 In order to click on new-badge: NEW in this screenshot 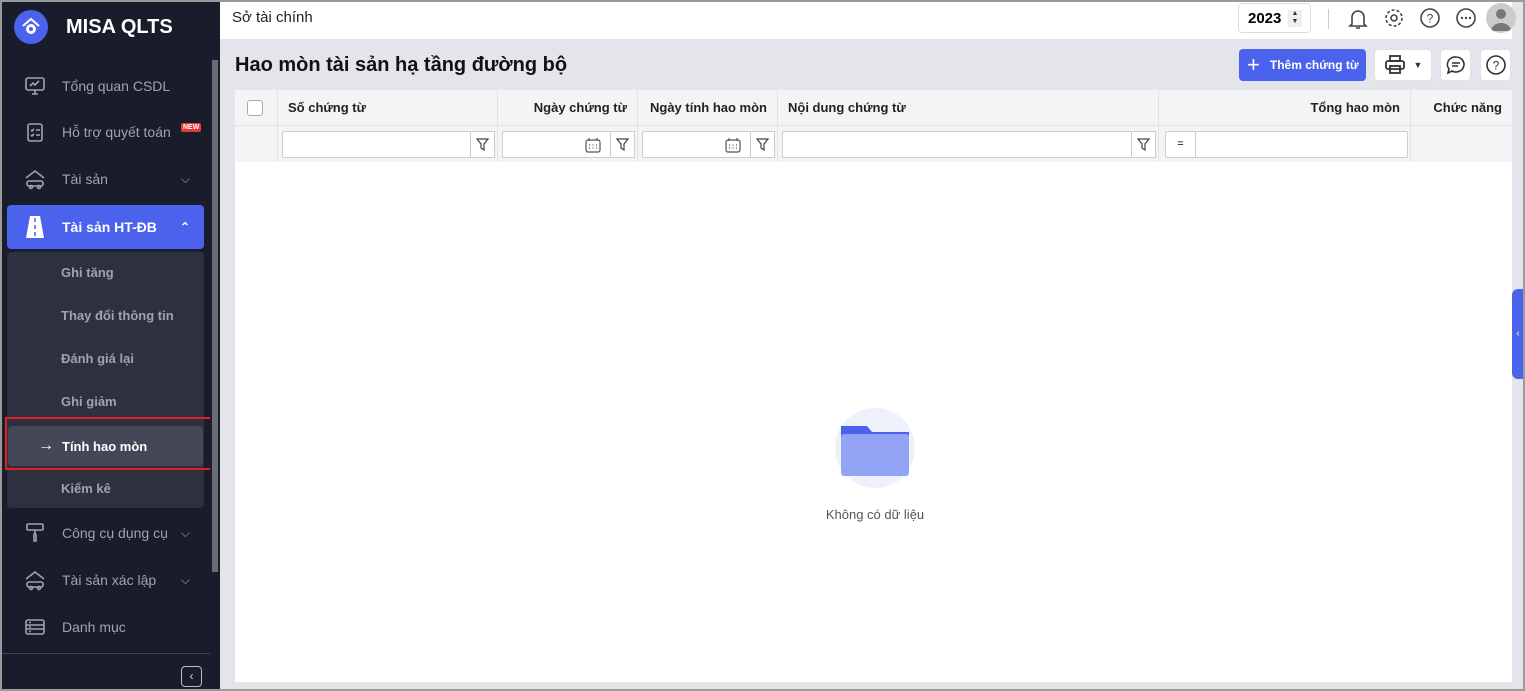, I will do `click(191, 127)`.